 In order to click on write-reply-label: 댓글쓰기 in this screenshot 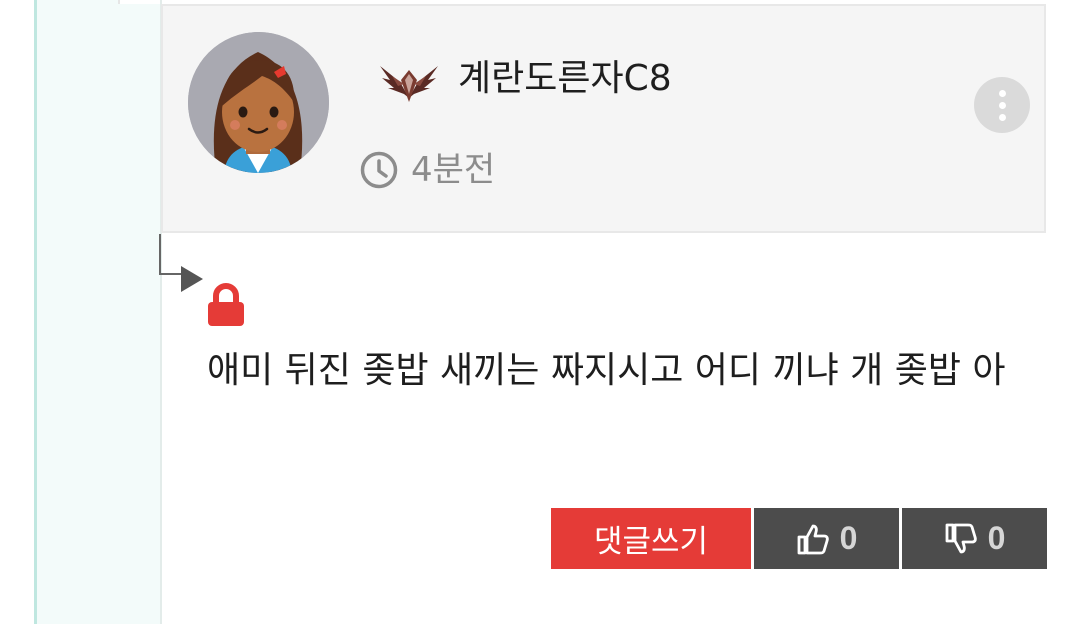, I will do `click(651, 542)`.